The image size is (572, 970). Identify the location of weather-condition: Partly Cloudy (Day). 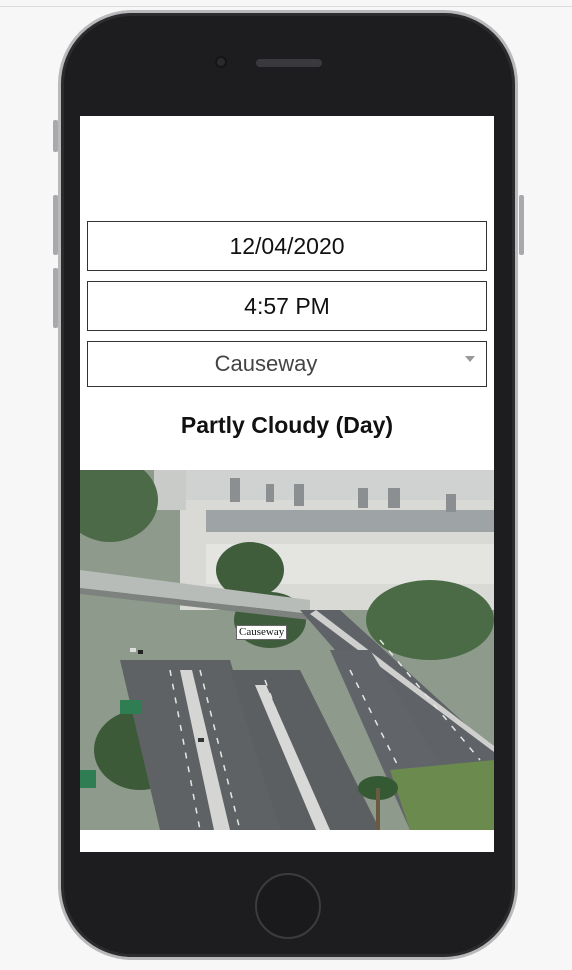
(287, 425).